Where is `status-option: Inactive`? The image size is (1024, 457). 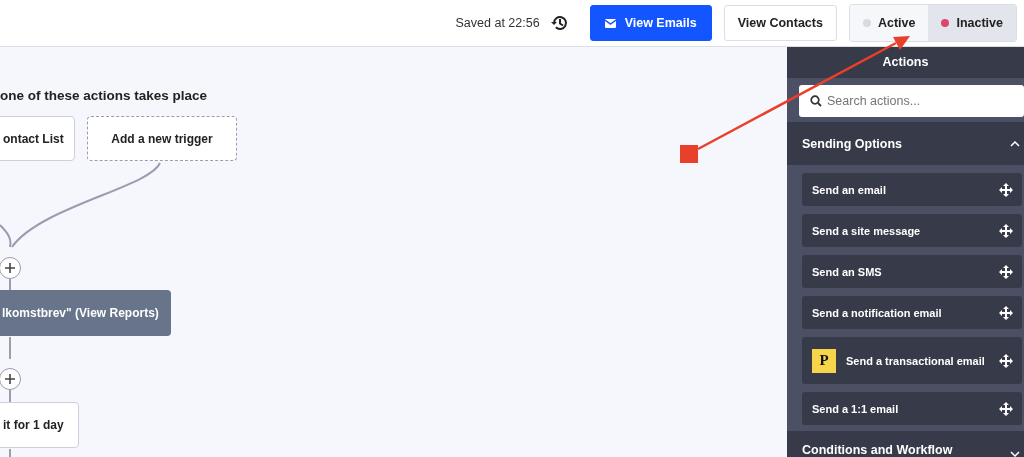 status-option: Inactive is located at coordinates (972, 23).